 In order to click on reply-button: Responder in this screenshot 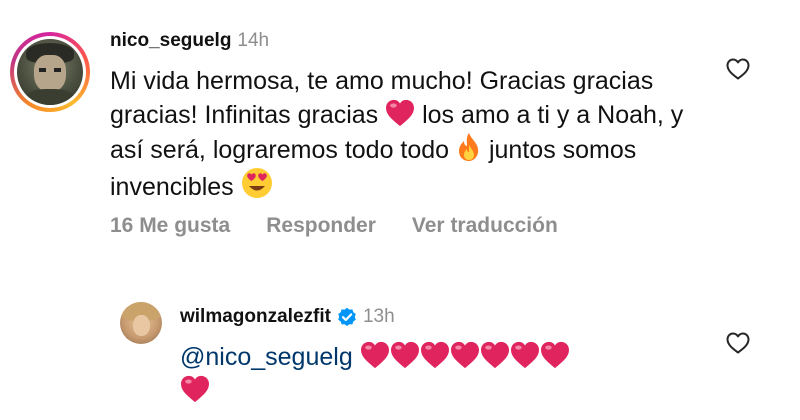, I will do `click(321, 226)`.